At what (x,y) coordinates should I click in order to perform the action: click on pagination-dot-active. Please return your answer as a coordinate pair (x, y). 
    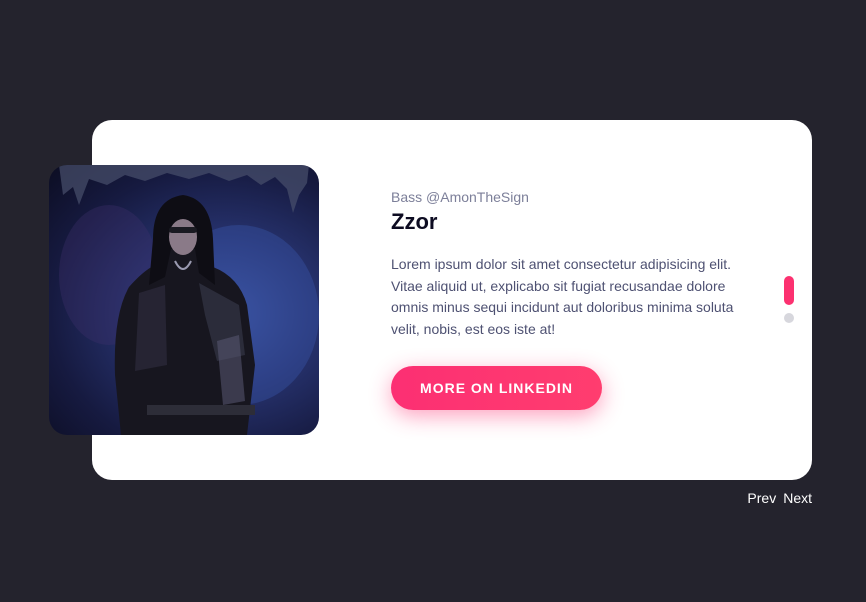
    Looking at the image, I should click on (789, 290).